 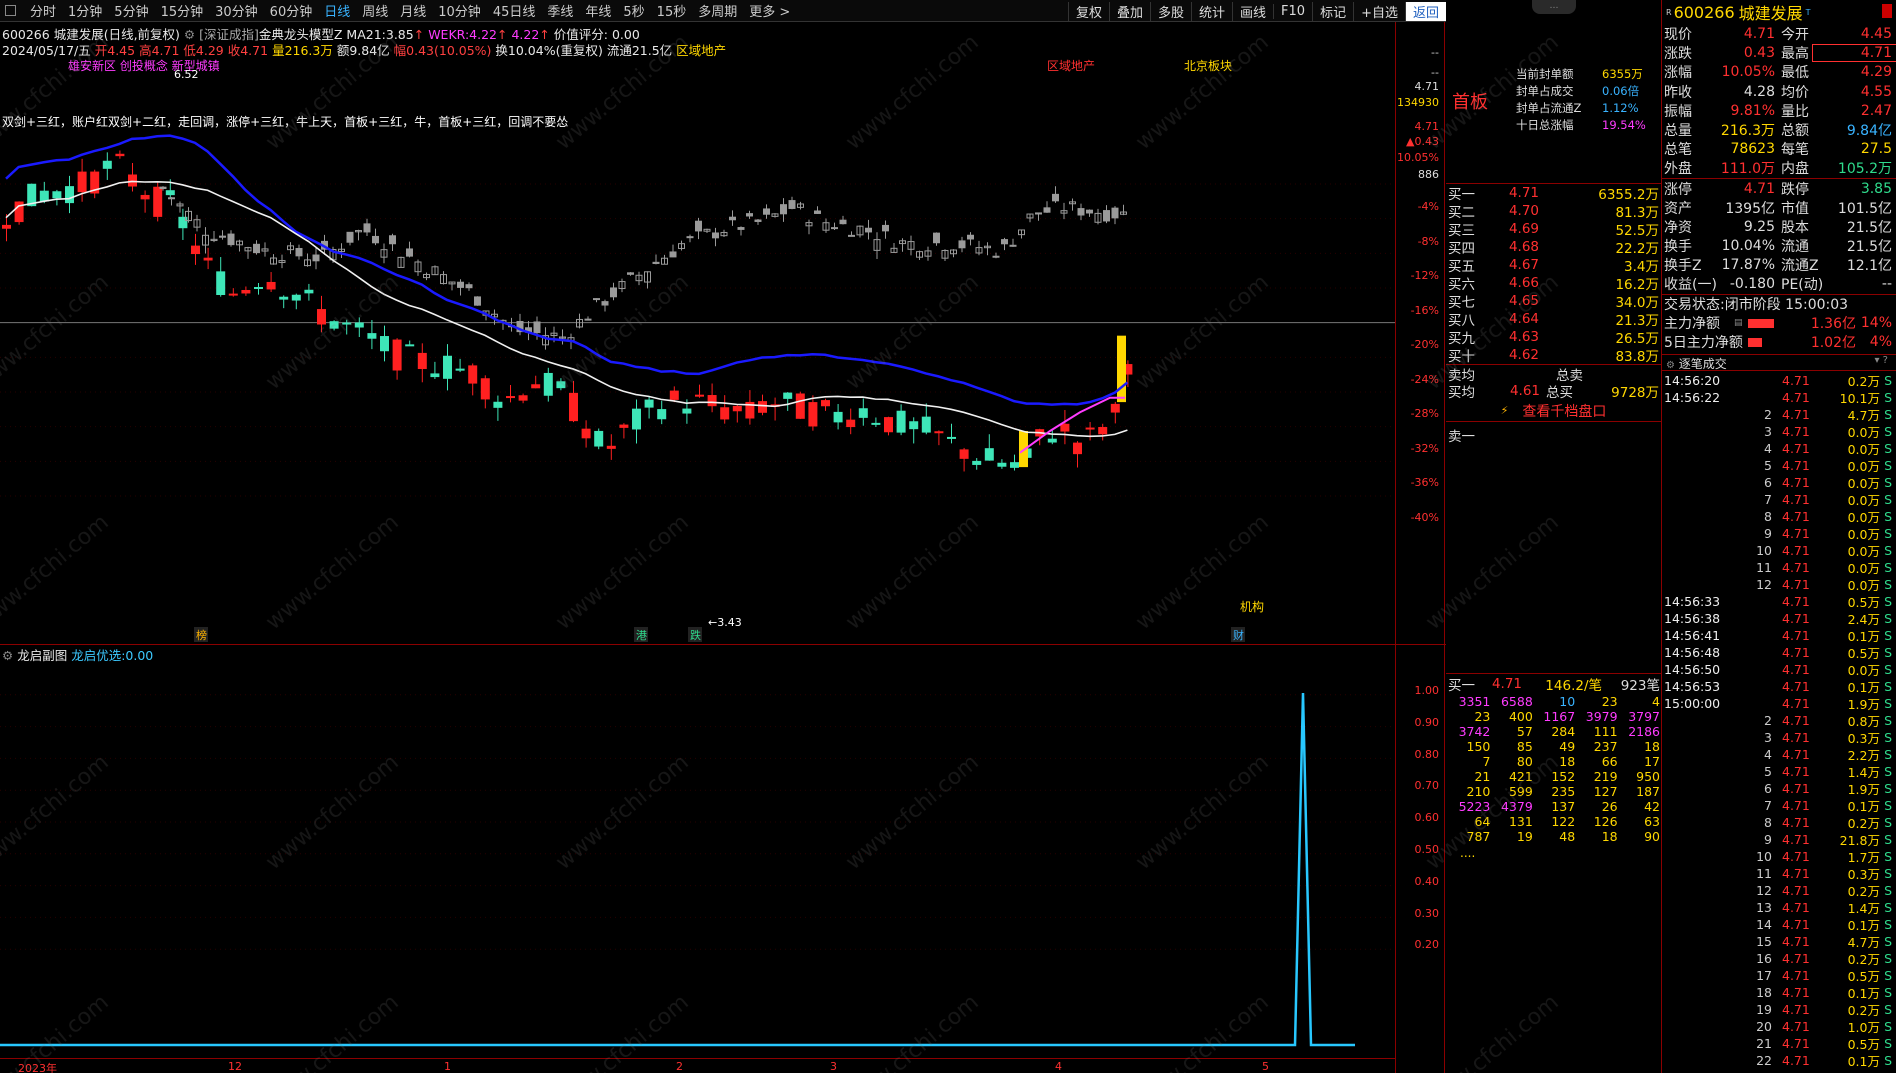 What do you see at coordinates (1461, 213) in the screenshot?
I see `buy-level-label: 买二` at bounding box center [1461, 213].